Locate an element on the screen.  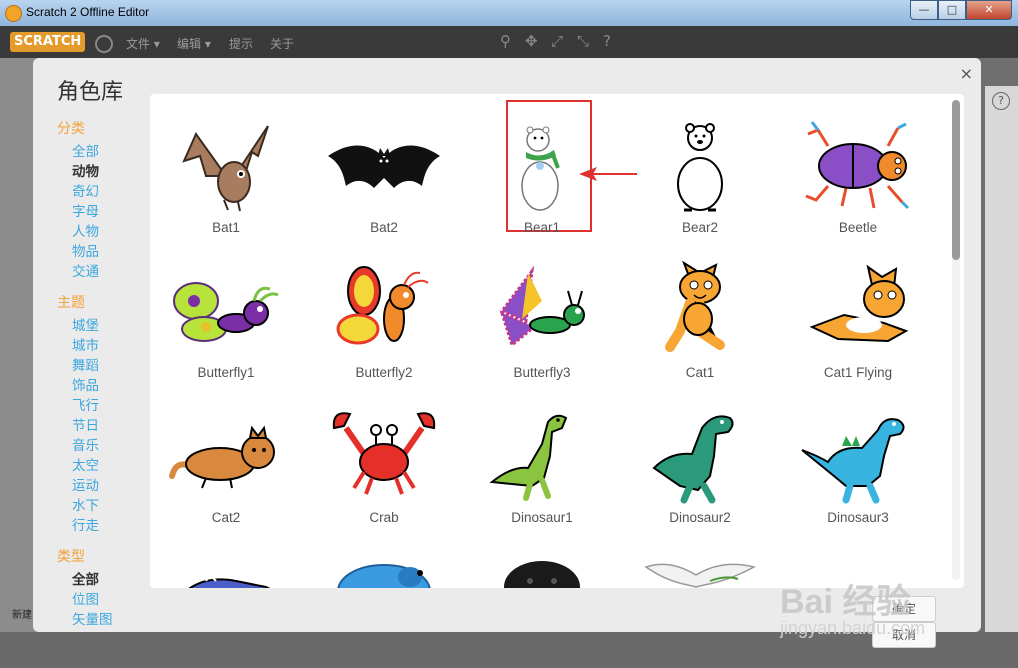
butterfly-purple-icon is located at coordinates (542, 306).